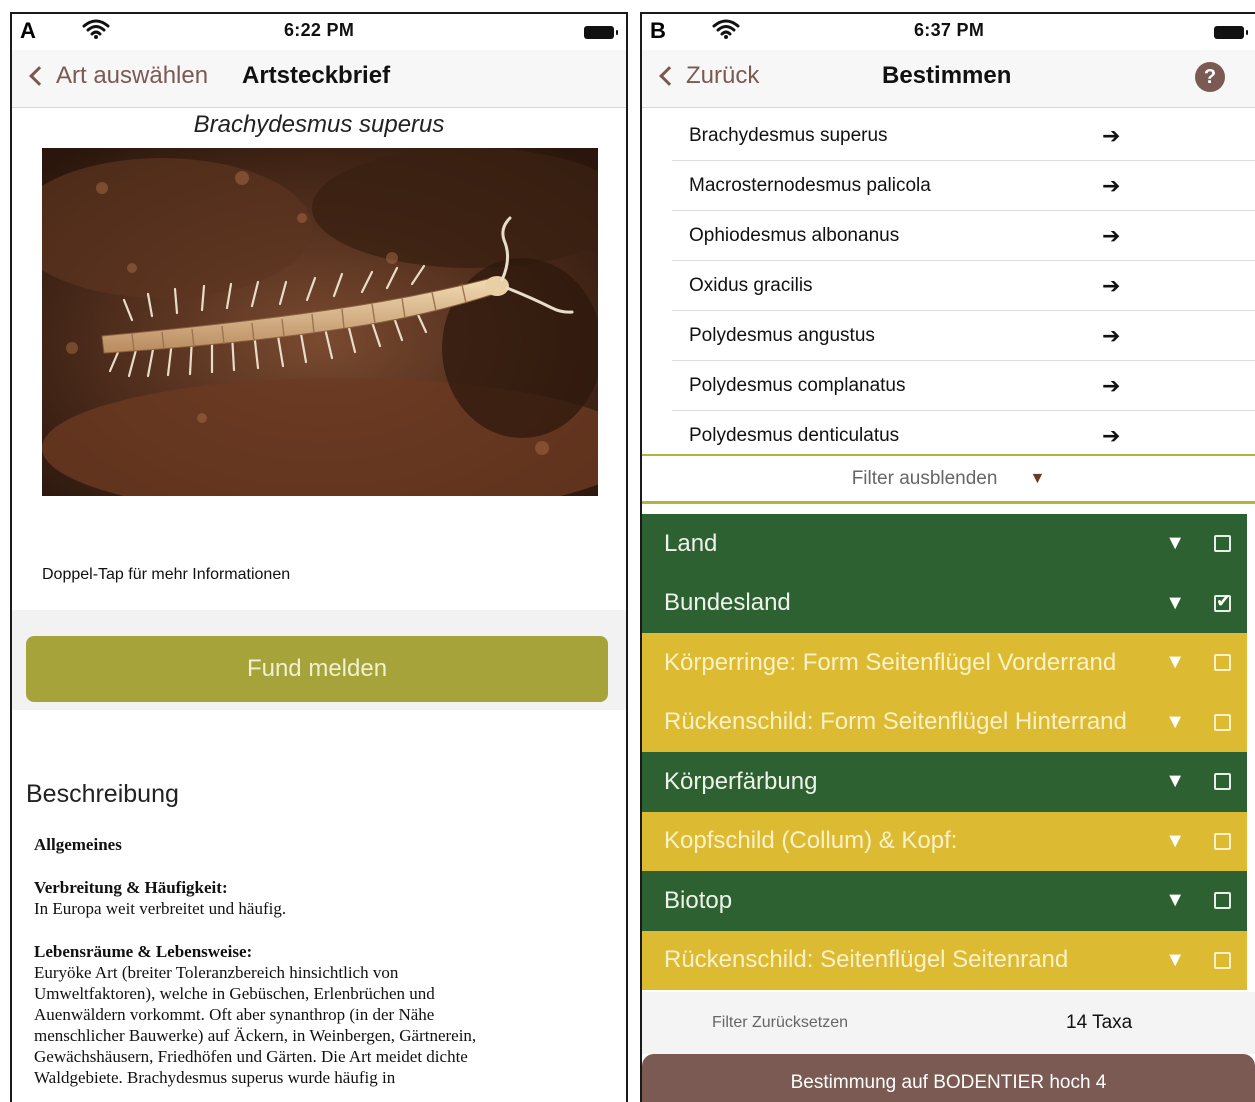  I want to click on report-finding-button: Fund melden, so click(317, 669).